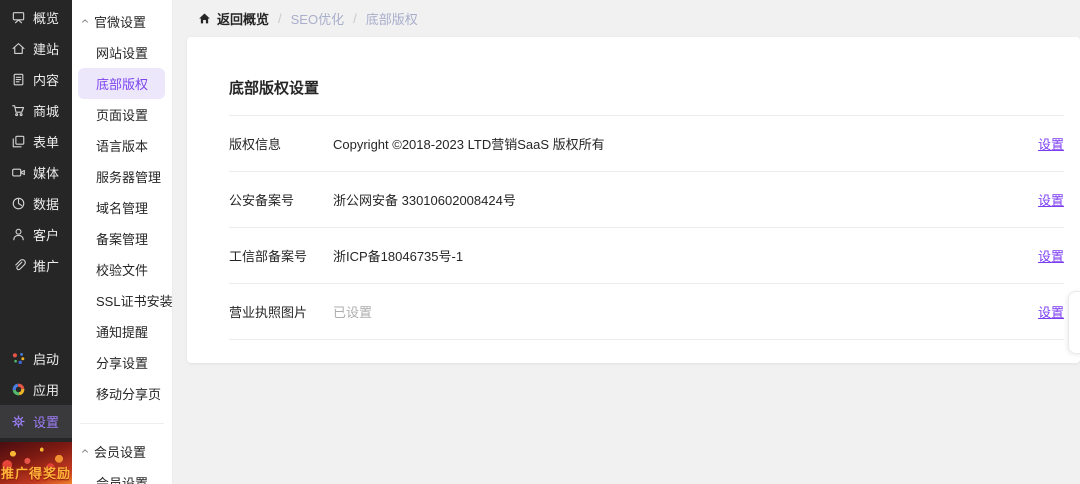 This screenshot has width=1080, height=484. Describe the element at coordinates (268, 312) in the screenshot. I see `row-label: 营业执照图片` at that location.